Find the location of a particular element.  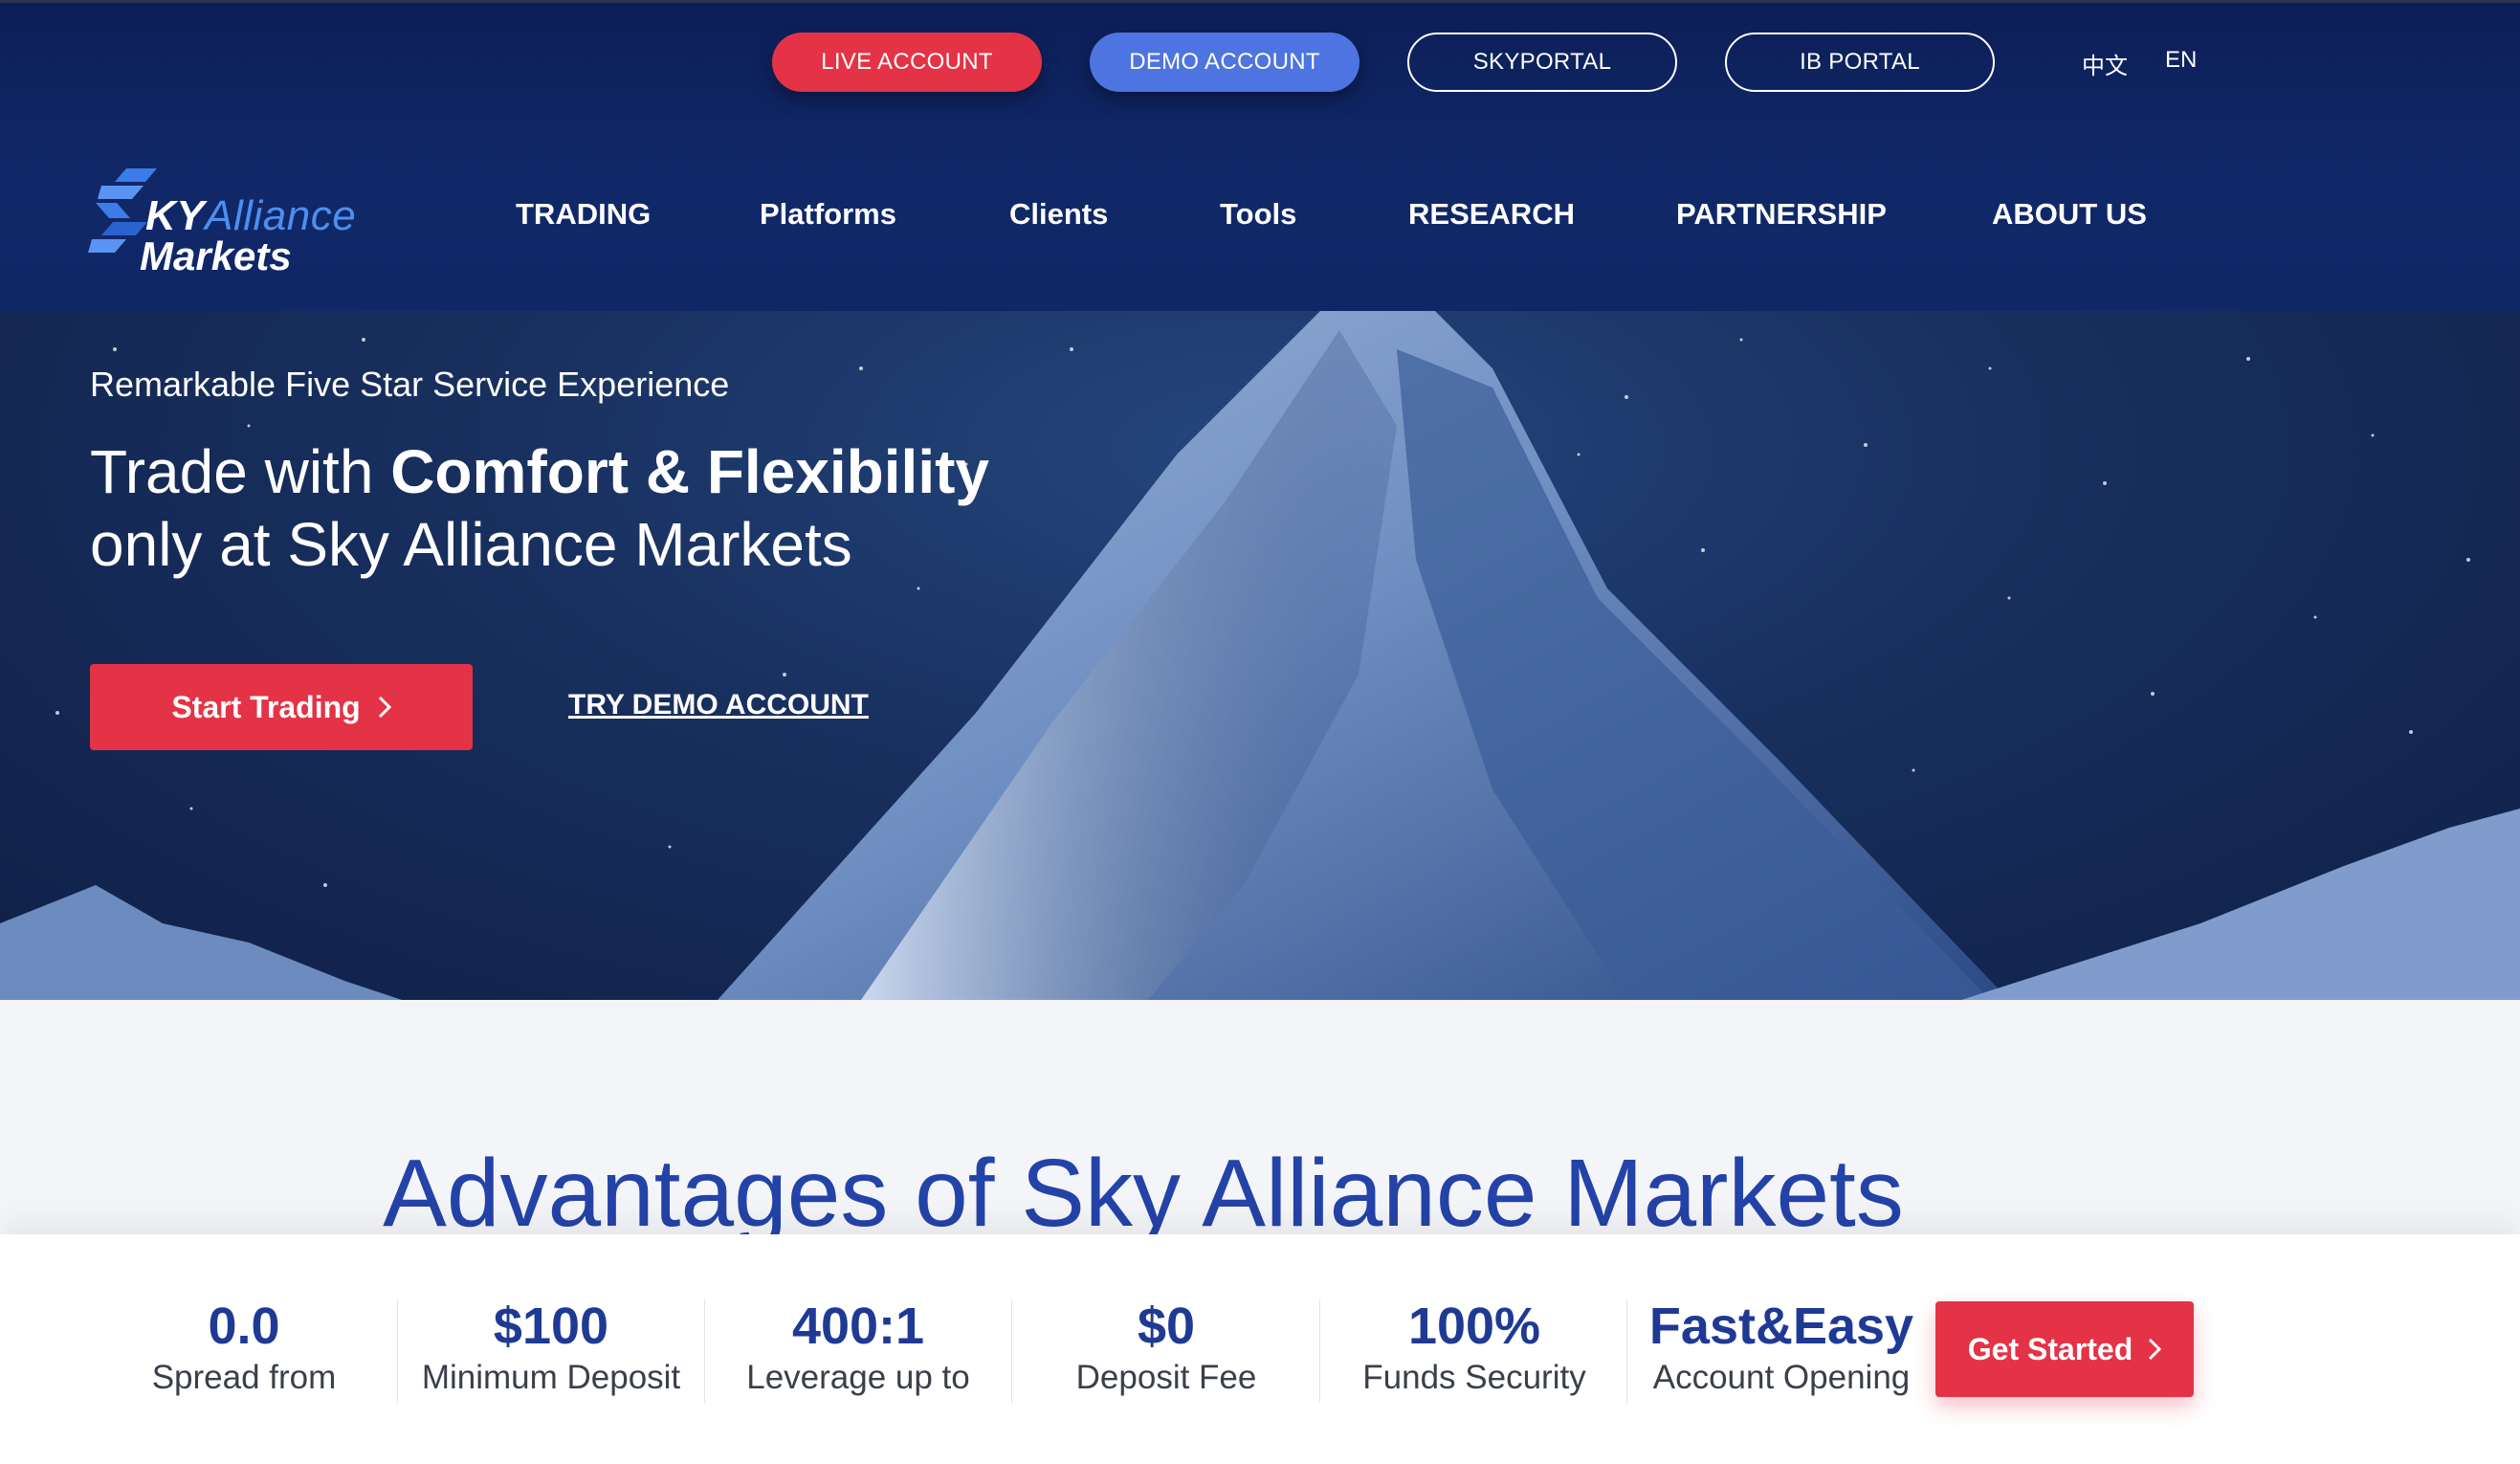

nav-item-platforms: Platforms is located at coordinates (828, 215).